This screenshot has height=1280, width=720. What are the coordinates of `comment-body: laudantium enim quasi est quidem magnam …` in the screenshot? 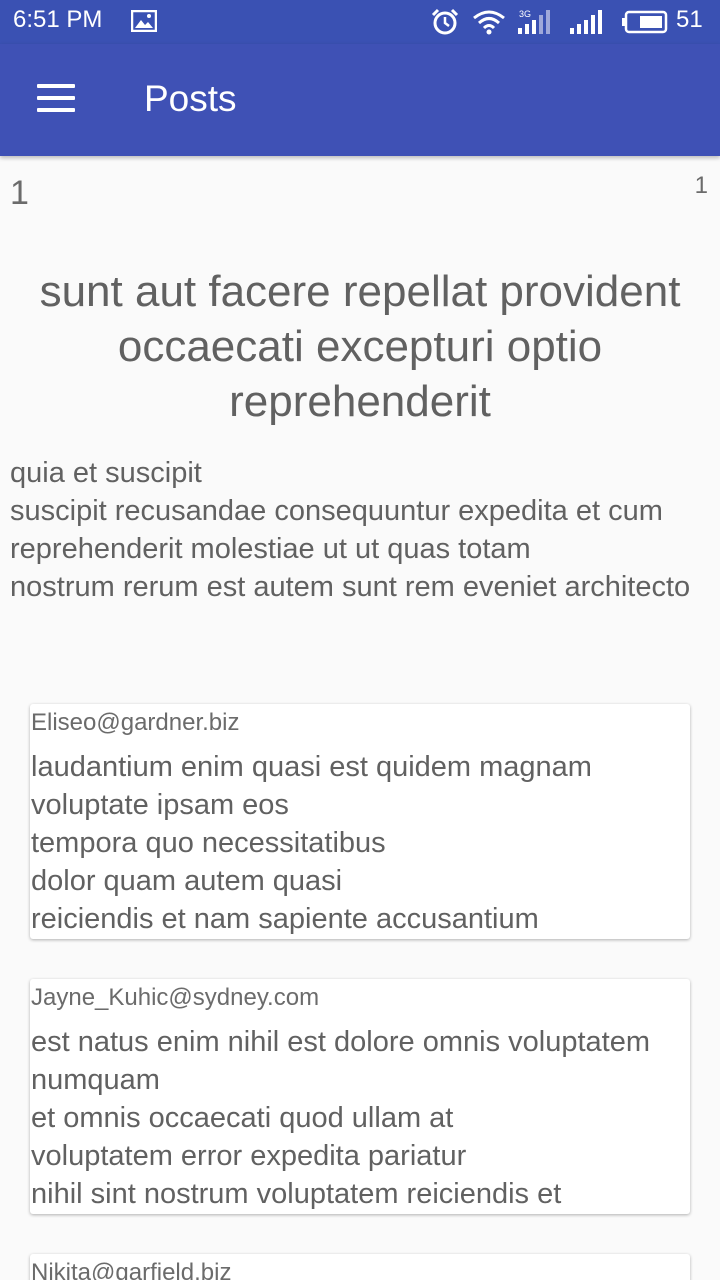 It's located at (311, 843).